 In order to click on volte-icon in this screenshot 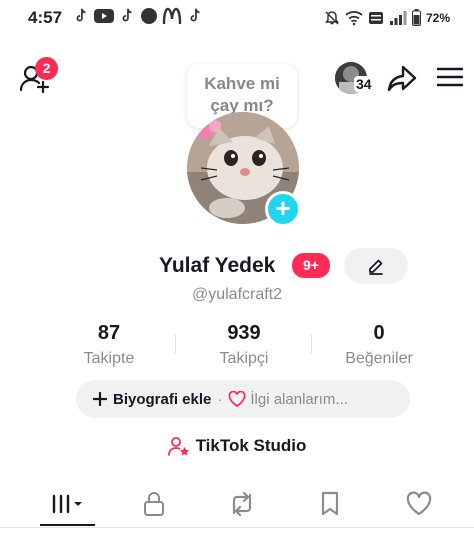, I will do `click(375, 17)`.